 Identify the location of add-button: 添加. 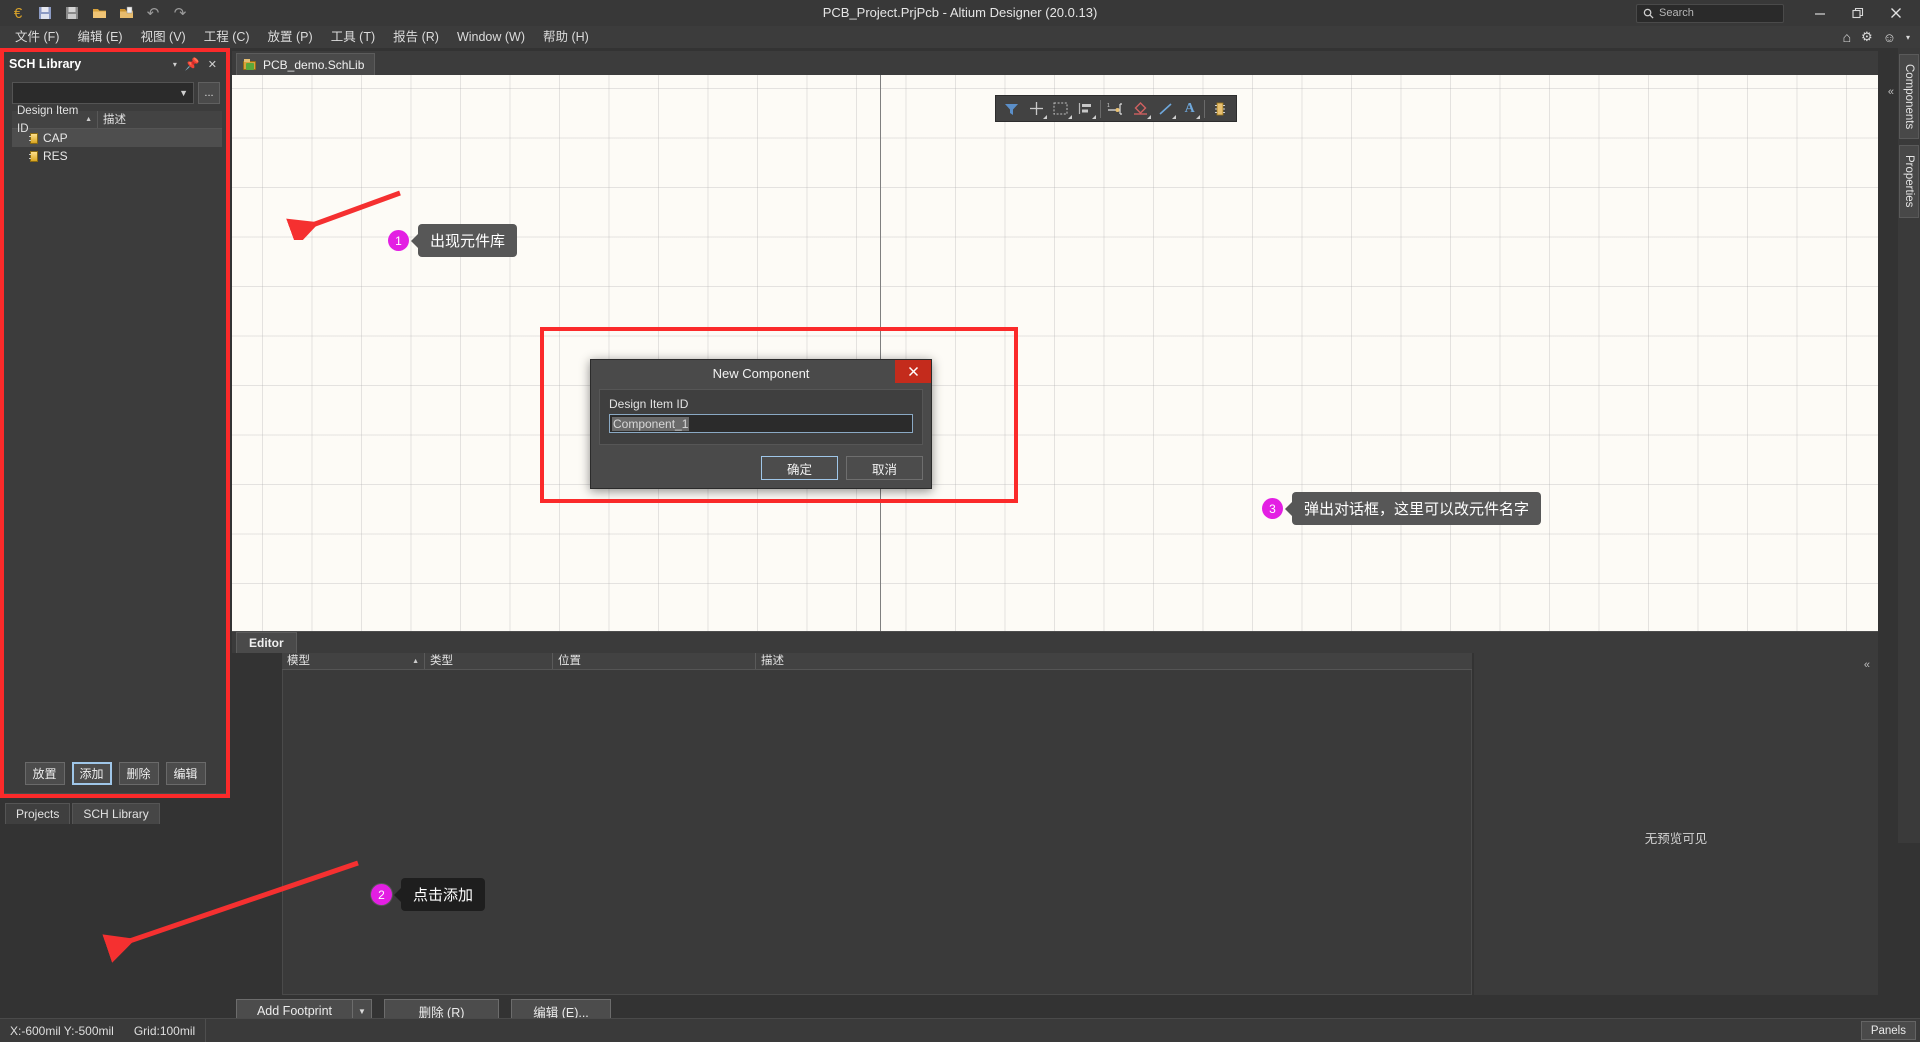
(91, 773).